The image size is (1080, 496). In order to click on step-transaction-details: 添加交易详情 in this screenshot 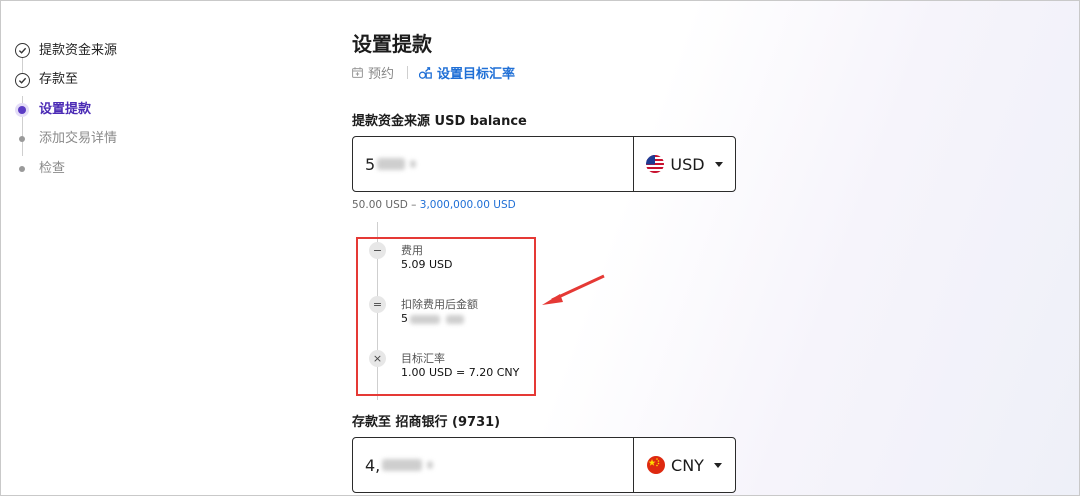, I will do `click(114, 140)`.